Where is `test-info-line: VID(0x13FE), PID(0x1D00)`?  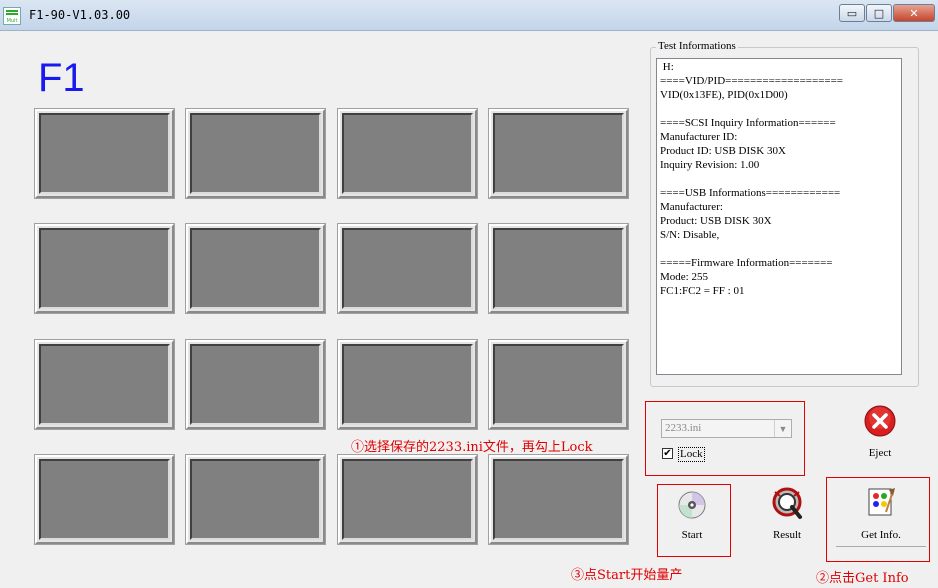 test-info-line: VID(0x13FE), PID(0x1D00) is located at coordinates (724, 95).